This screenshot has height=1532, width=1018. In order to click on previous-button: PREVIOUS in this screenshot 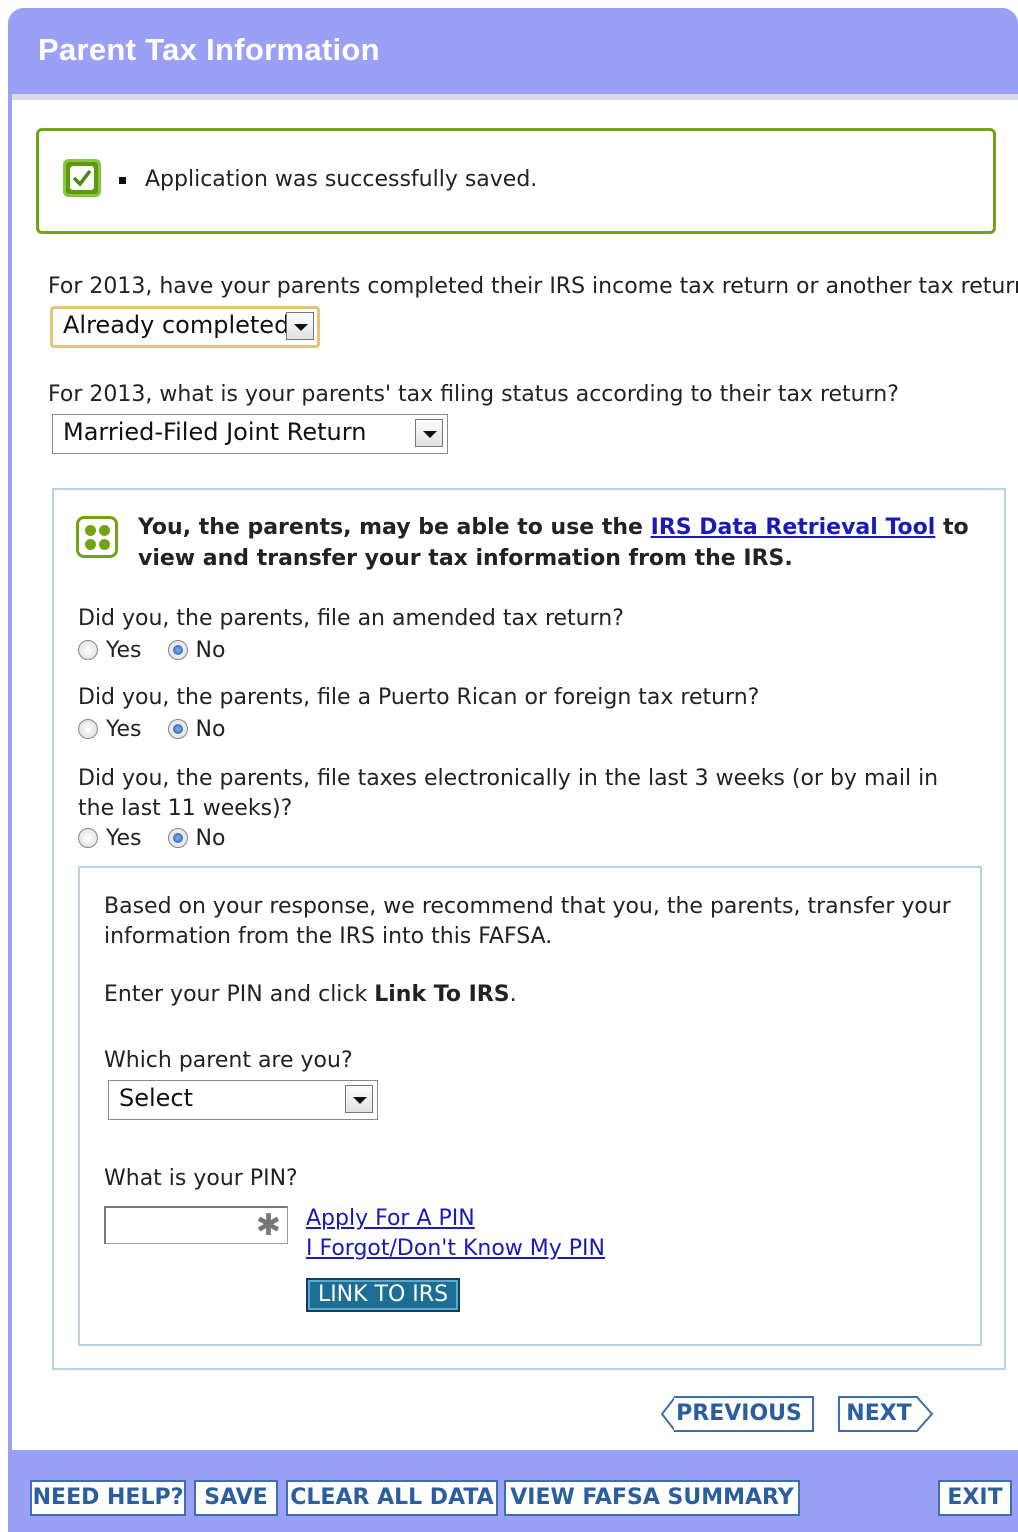, I will do `click(737, 1414)`.